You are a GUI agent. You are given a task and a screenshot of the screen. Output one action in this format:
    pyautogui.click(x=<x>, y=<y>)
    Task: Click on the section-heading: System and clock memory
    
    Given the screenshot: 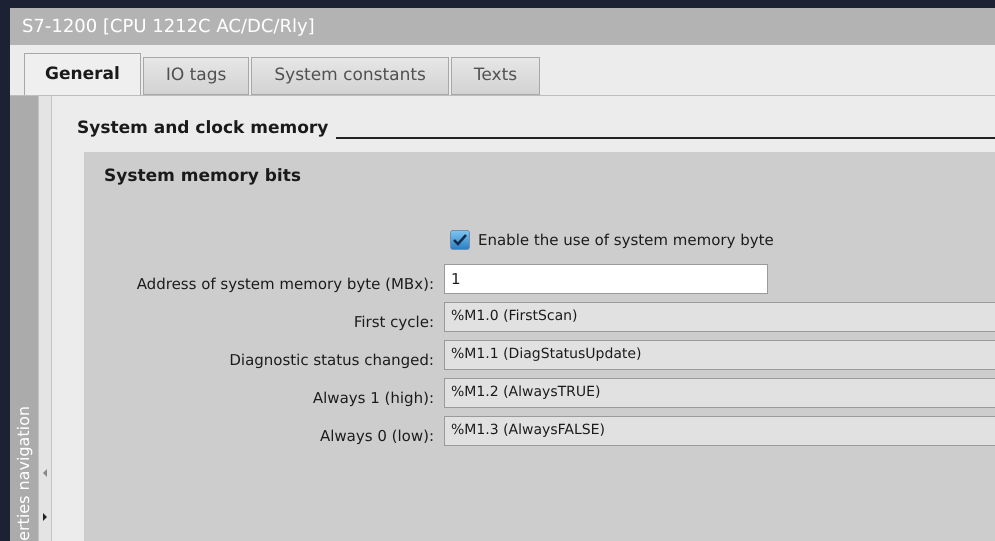 What is the action you would take?
    pyautogui.click(x=202, y=128)
    